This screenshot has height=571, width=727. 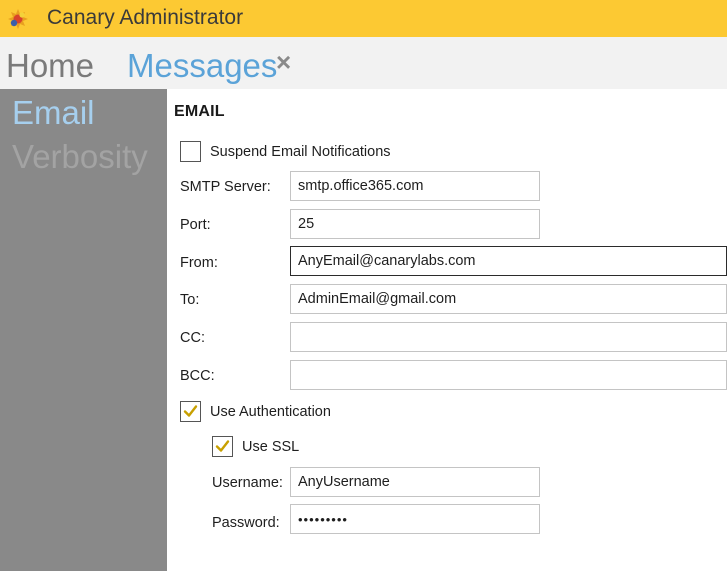 I want to click on canary-logo-icon, so click(x=18, y=19).